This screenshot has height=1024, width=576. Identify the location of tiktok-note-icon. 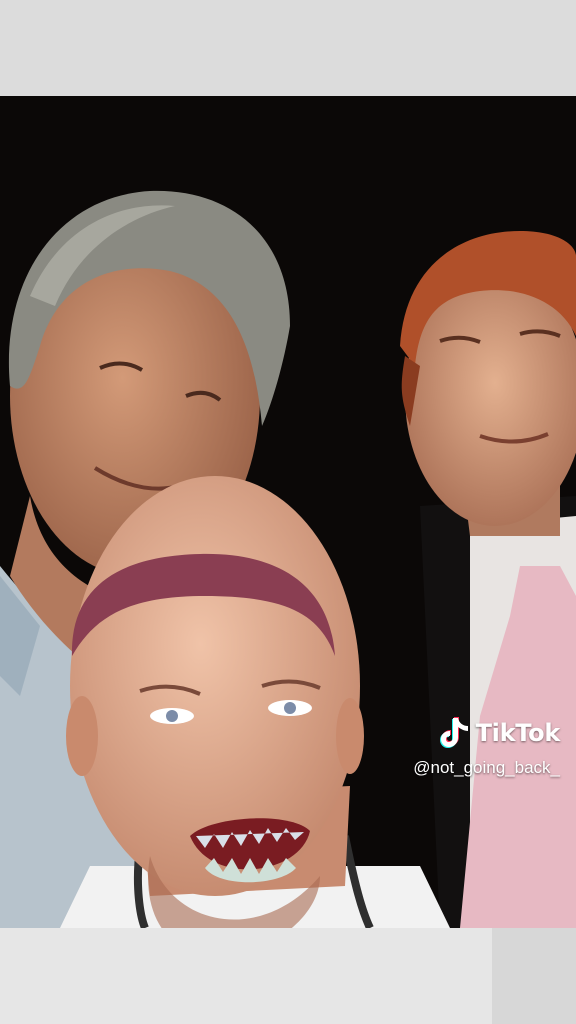
(454, 733).